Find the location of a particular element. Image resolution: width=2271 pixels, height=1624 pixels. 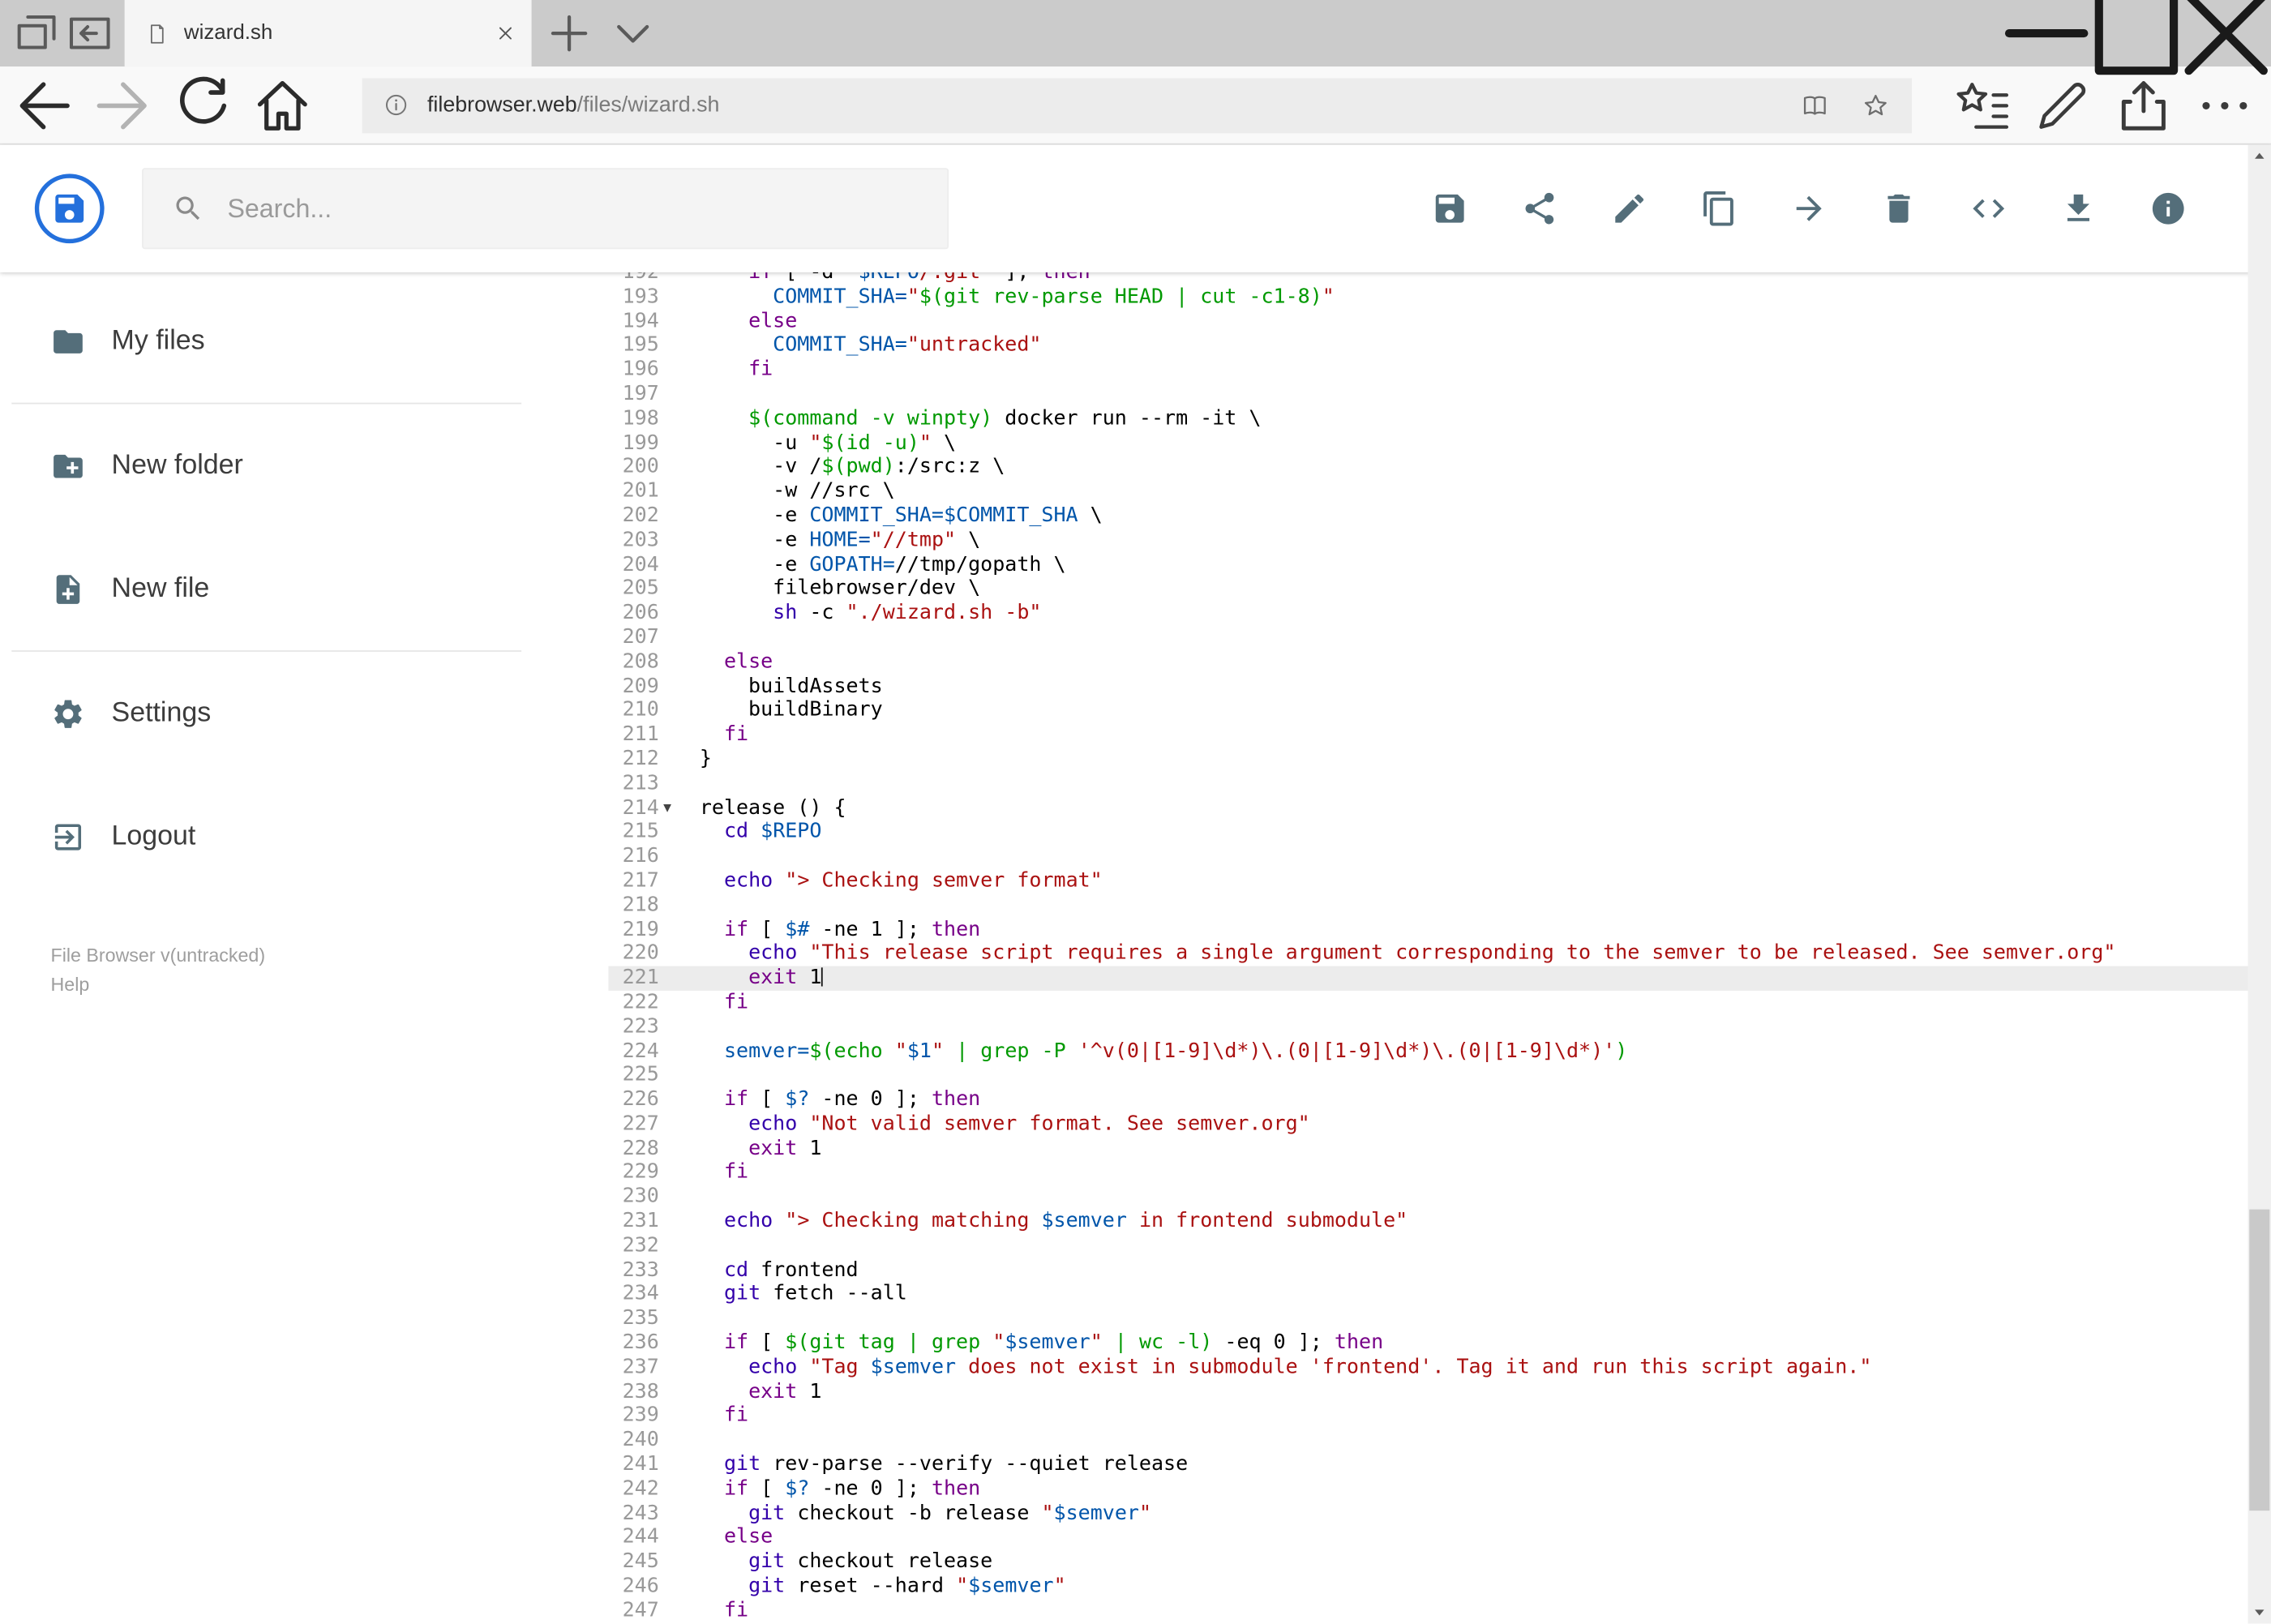

code-line: 226 if [ $? -ne 0 ]; then is located at coordinates (1427, 1100).